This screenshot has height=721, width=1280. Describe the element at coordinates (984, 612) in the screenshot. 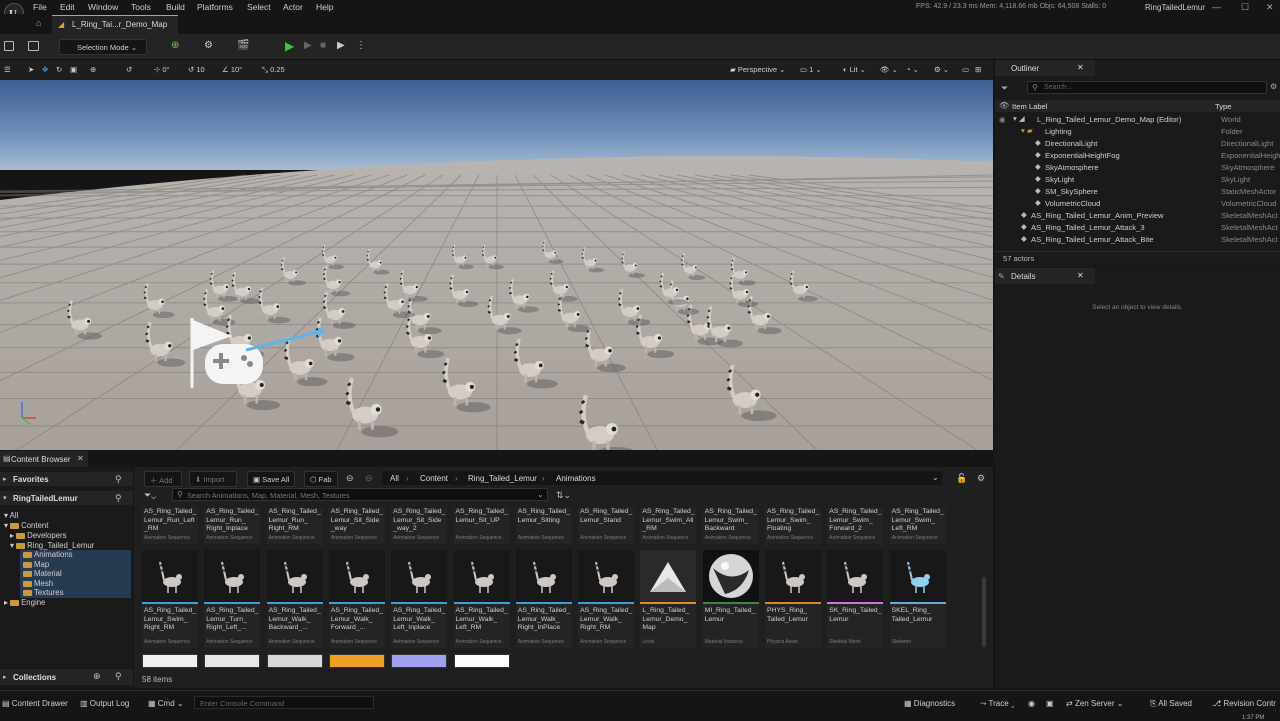

I see `scrollbar` at that location.